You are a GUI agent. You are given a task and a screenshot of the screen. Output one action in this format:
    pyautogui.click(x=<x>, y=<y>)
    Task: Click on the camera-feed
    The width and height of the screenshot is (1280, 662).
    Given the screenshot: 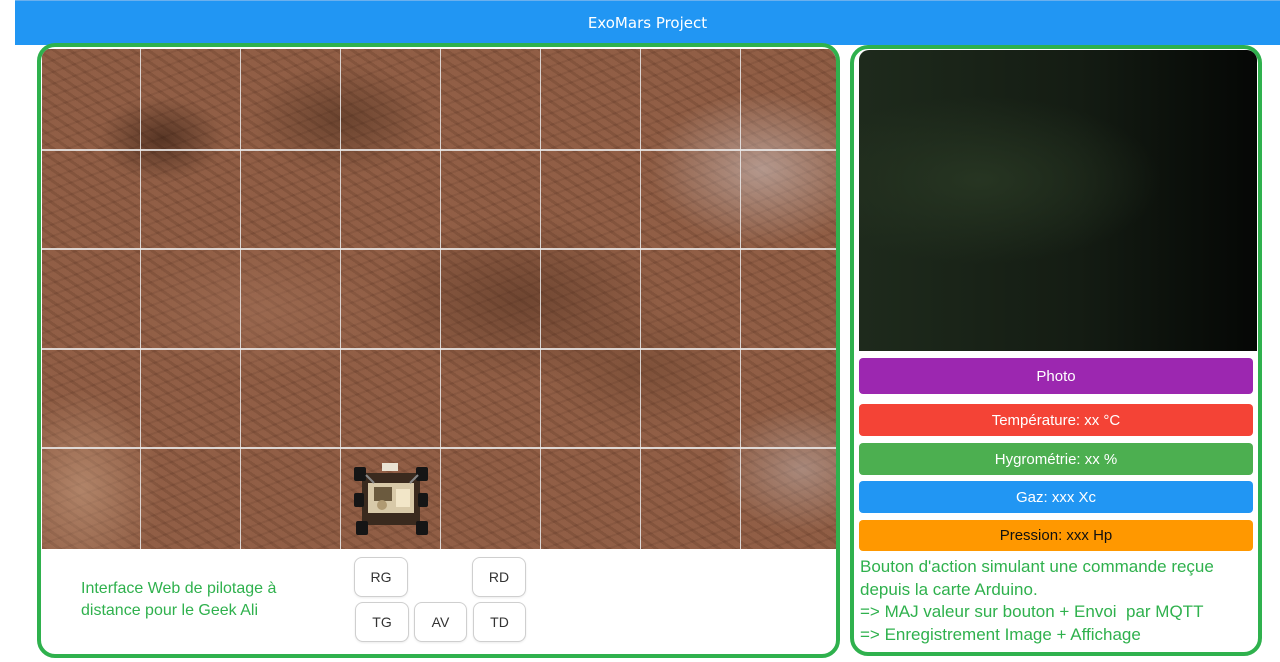 What is the action you would take?
    pyautogui.click(x=1058, y=200)
    